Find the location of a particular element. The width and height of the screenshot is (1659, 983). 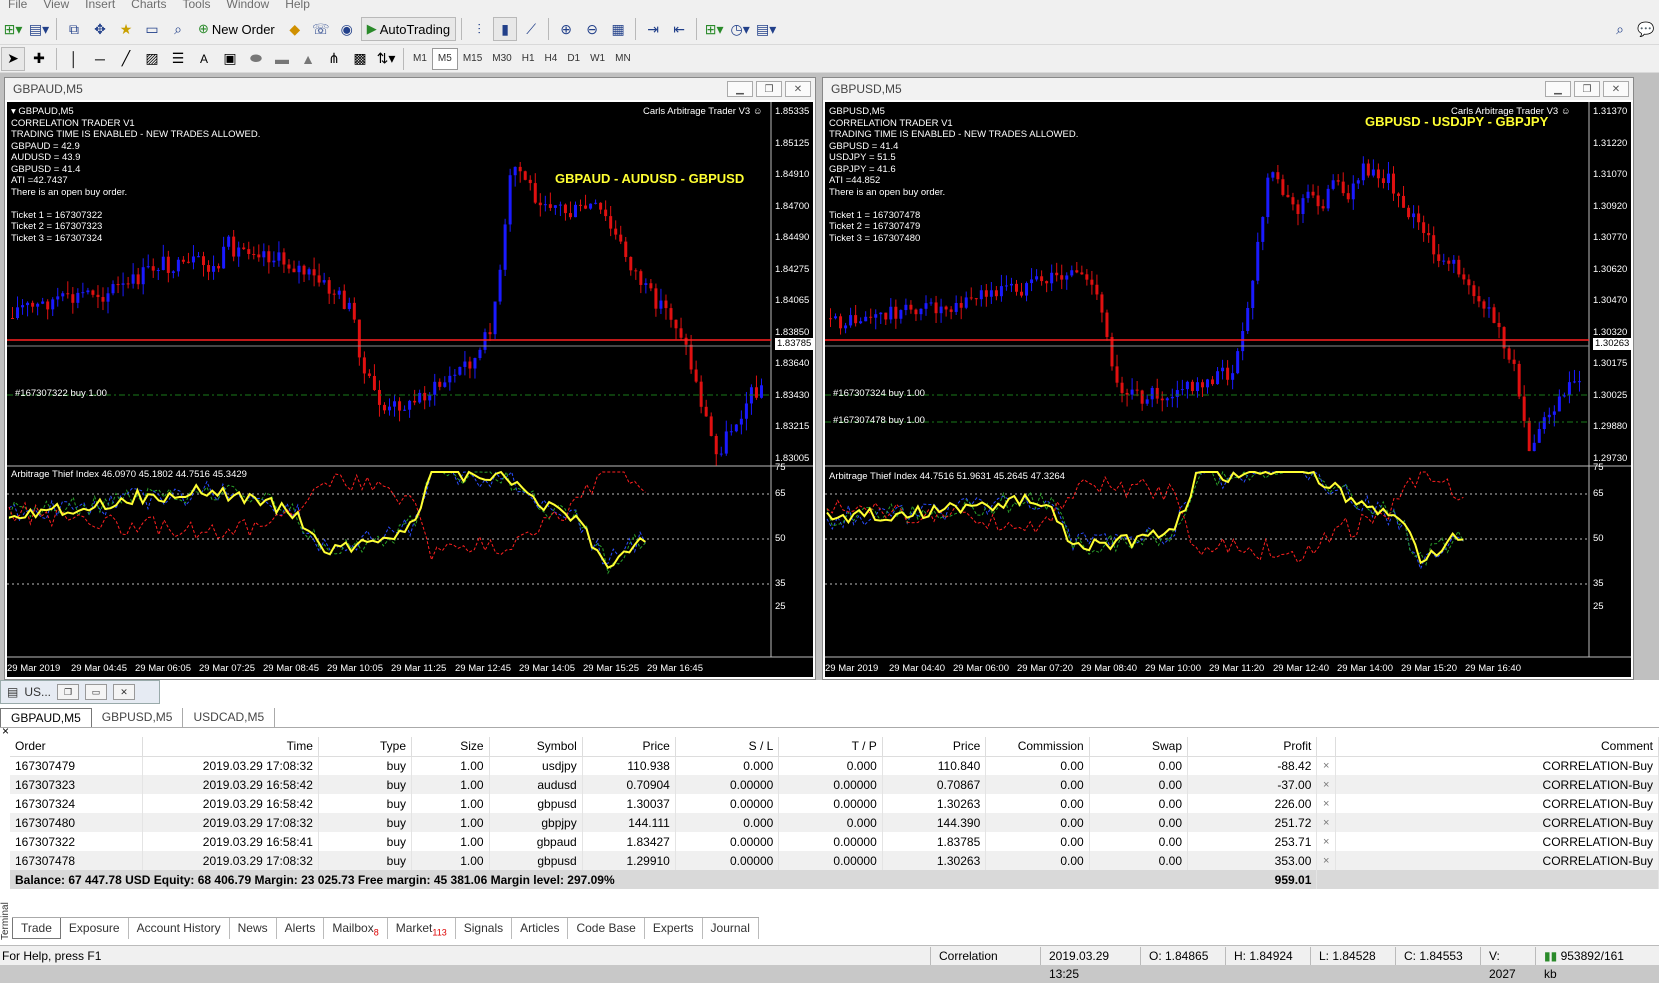

menu-window: Window is located at coordinates (248, 7).